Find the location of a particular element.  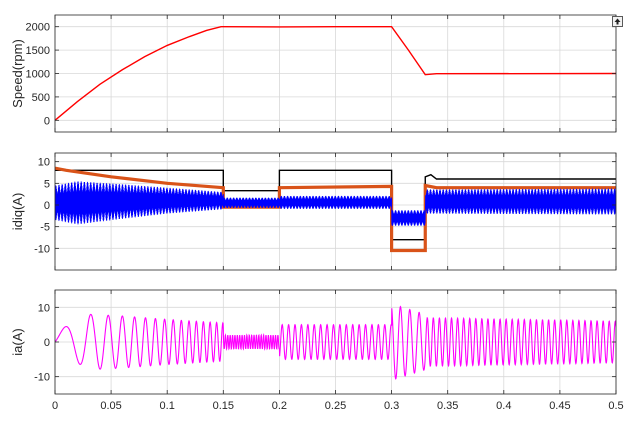

x-tick-label: 0.5 is located at coordinates (615, 406).